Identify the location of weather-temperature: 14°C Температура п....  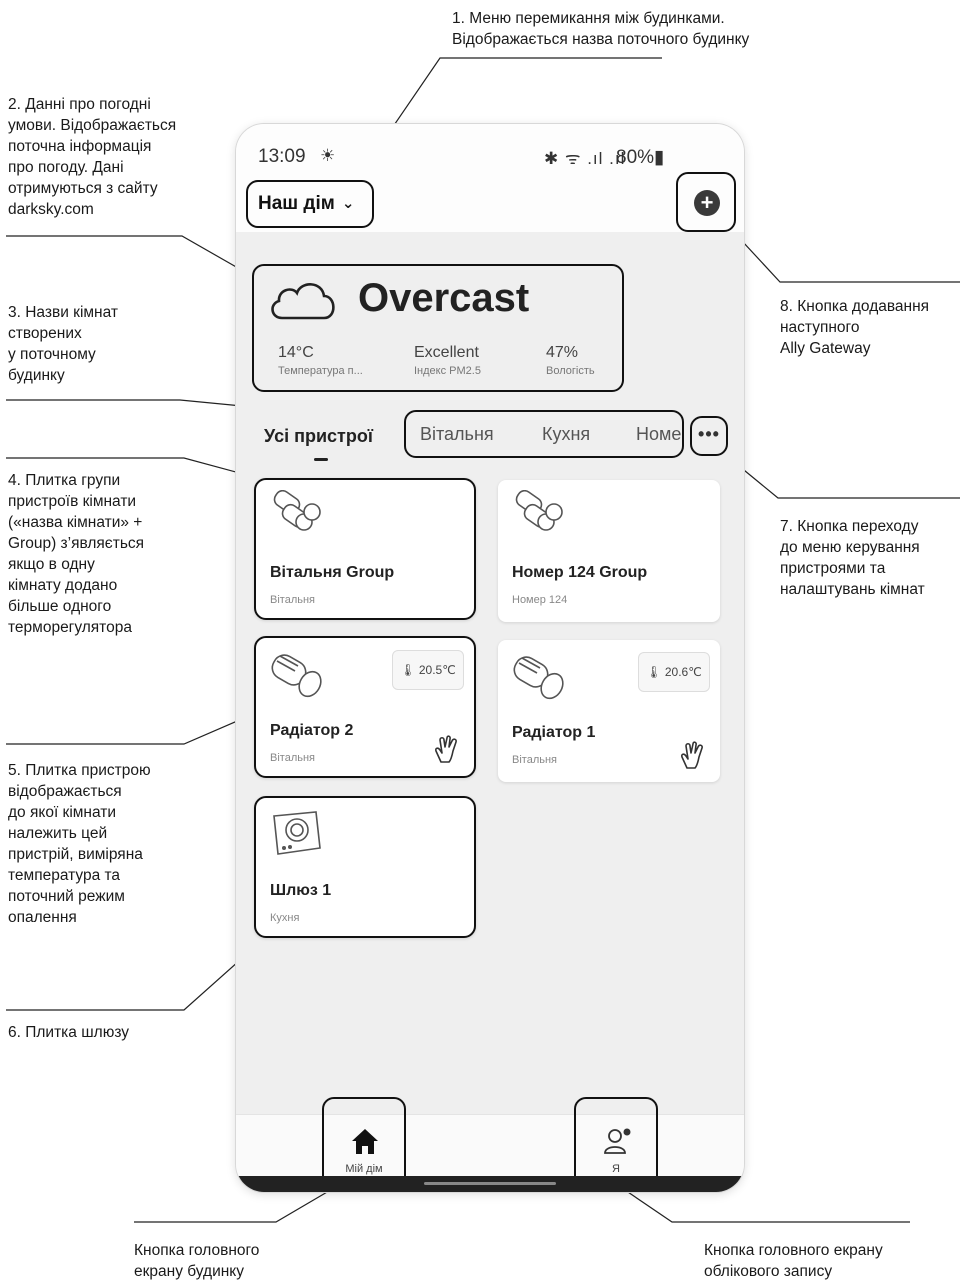
(320, 360).